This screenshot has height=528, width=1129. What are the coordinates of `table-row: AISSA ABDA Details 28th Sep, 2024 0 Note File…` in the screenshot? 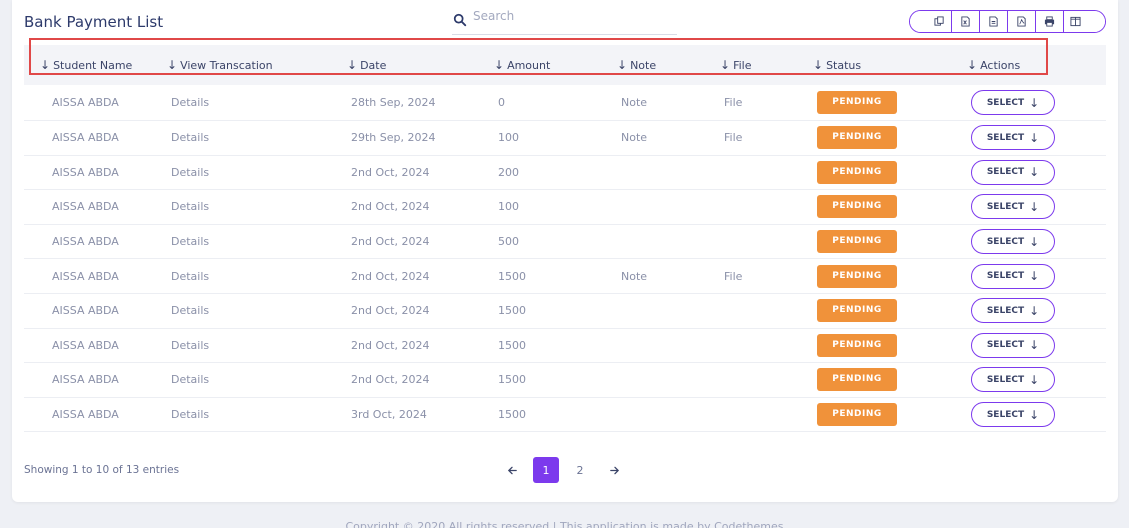 It's located at (565, 103).